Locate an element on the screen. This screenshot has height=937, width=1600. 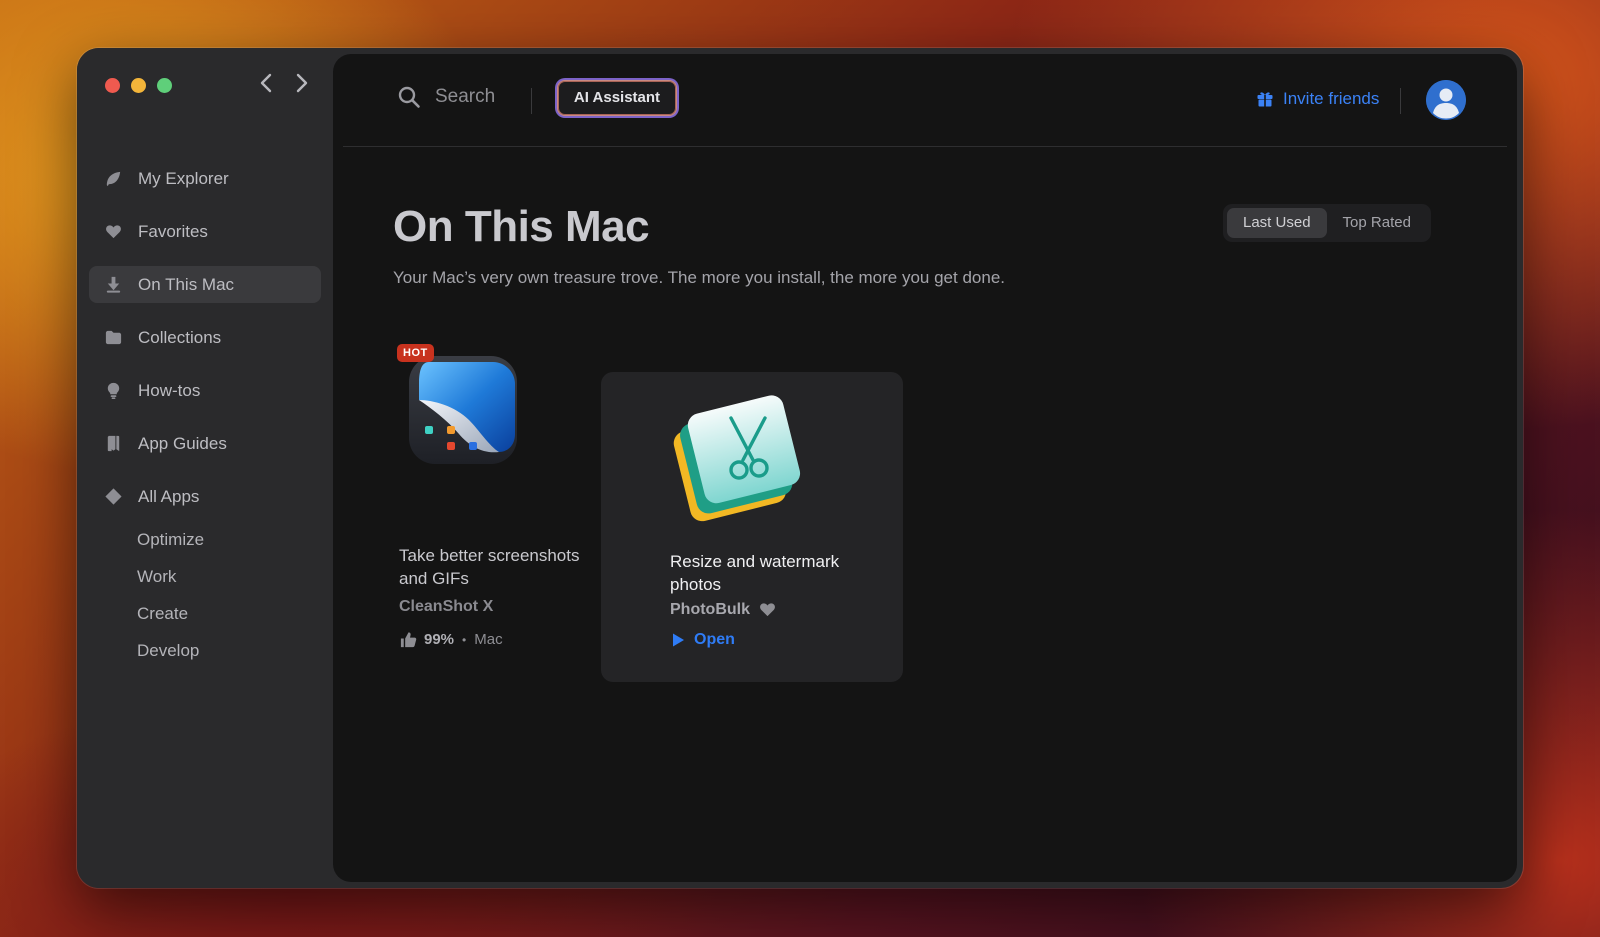
ai-assistant-button: AI Assistant is located at coordinates (617, 98).